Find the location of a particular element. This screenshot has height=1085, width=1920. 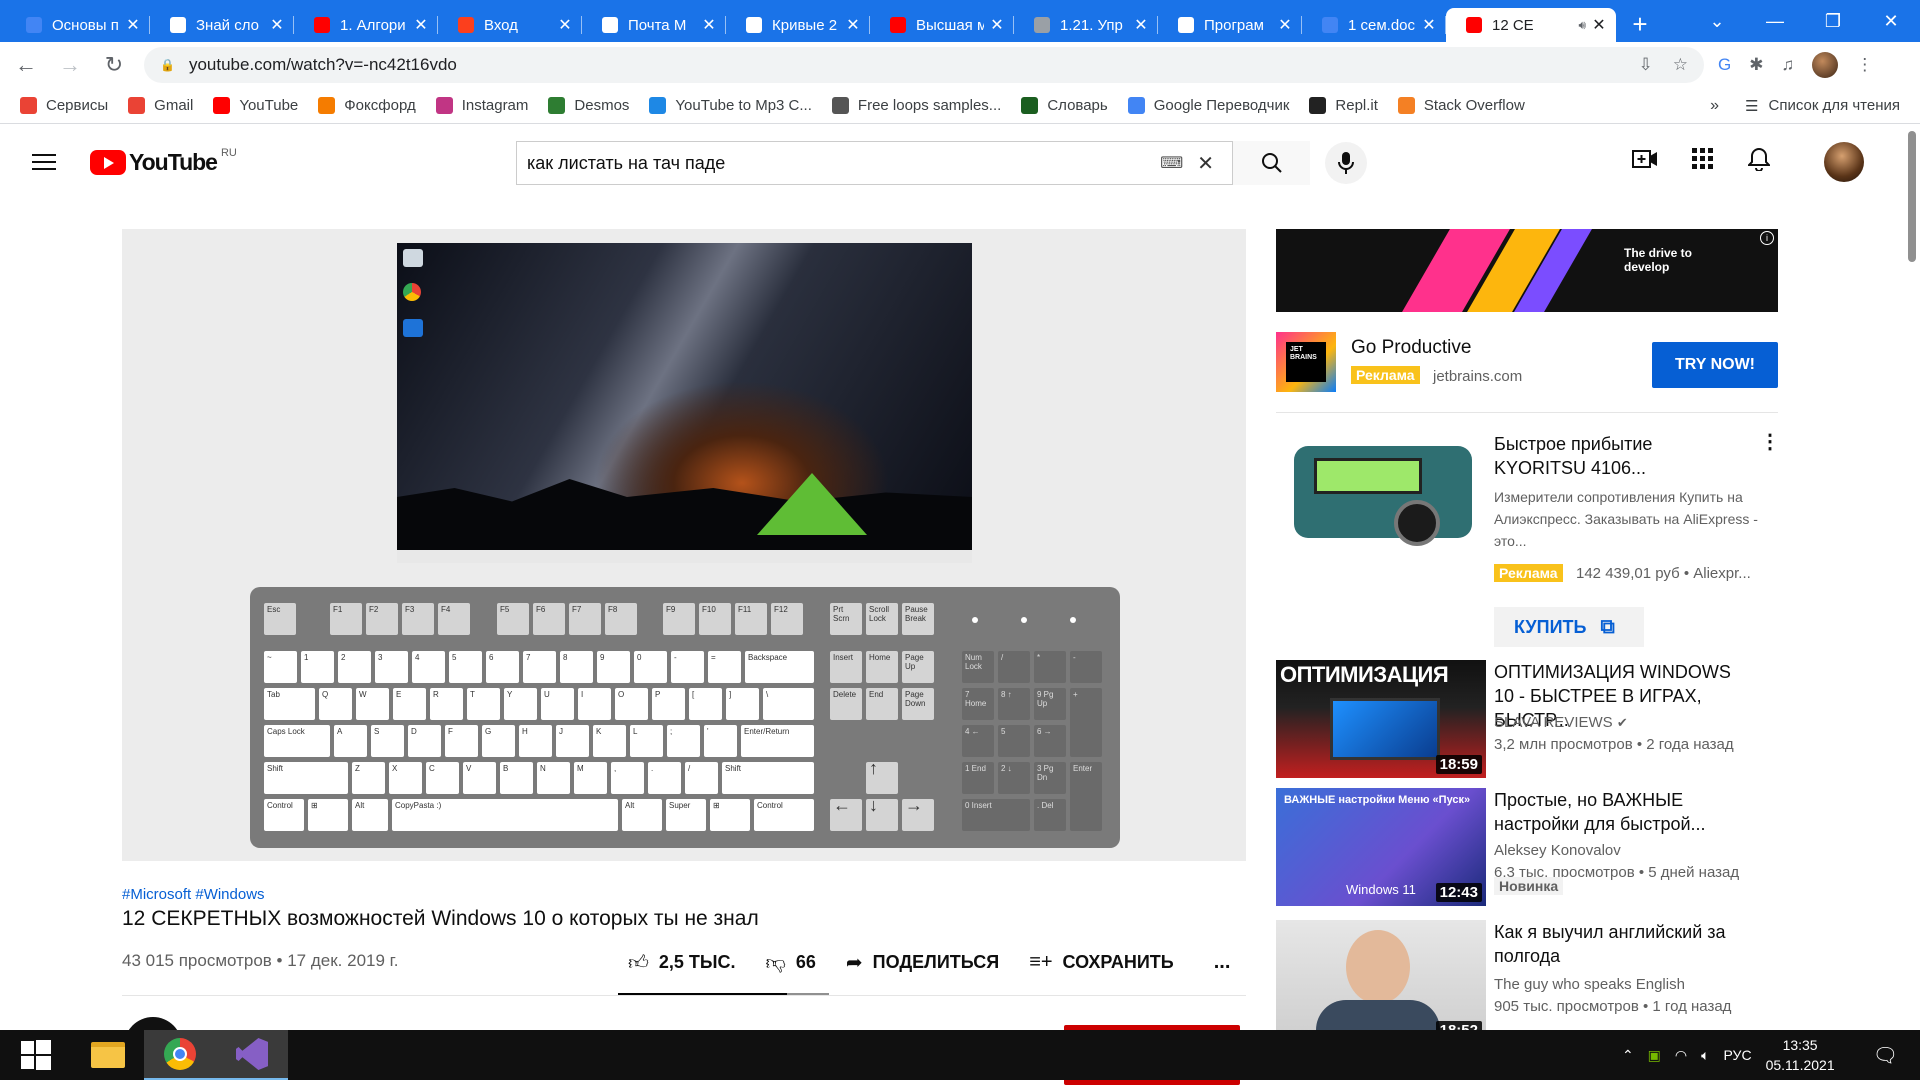

tray-chevron-icon: ⌃ is located at coordinates (1628, 1055).